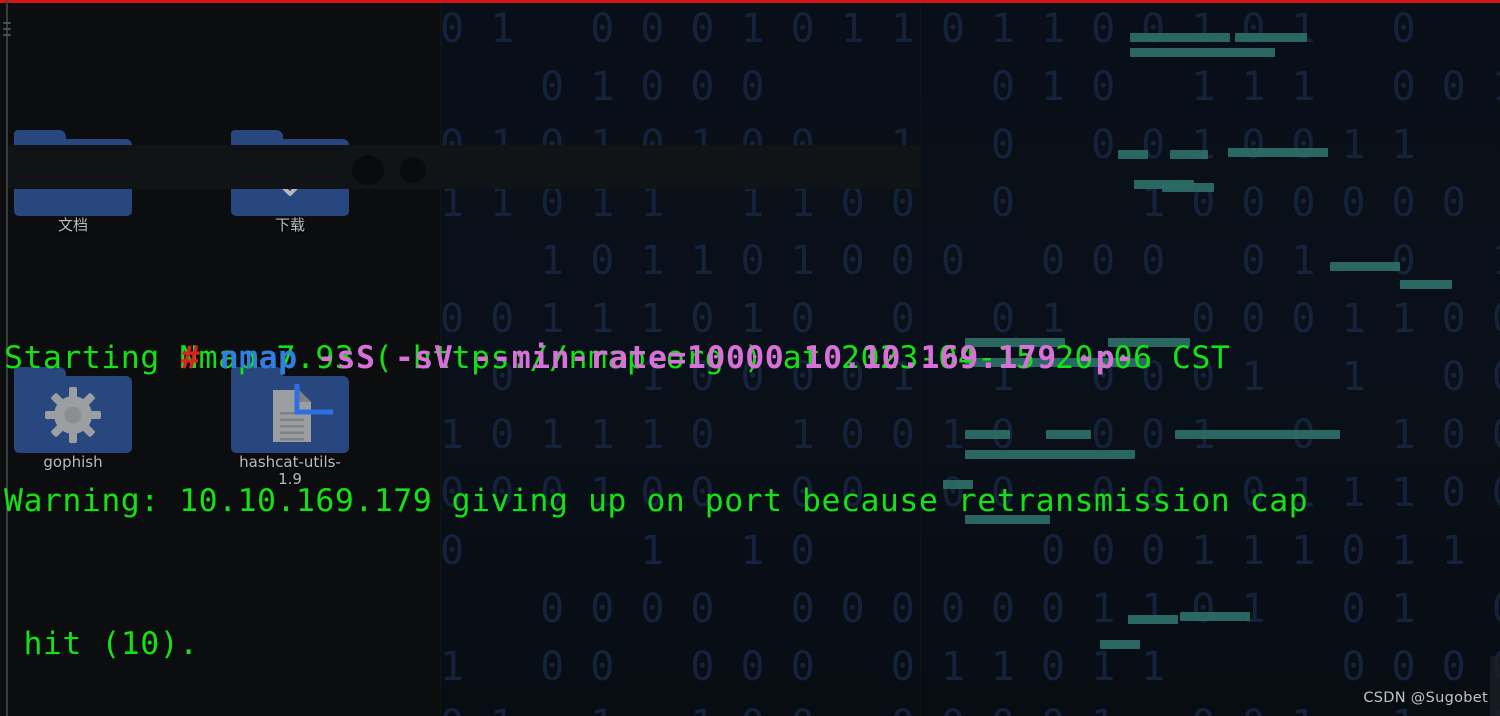 Image resolution: width=1500 pixels, height=716 pixels. I want to click on terminal-line: hit (10)., so click(101, 644).